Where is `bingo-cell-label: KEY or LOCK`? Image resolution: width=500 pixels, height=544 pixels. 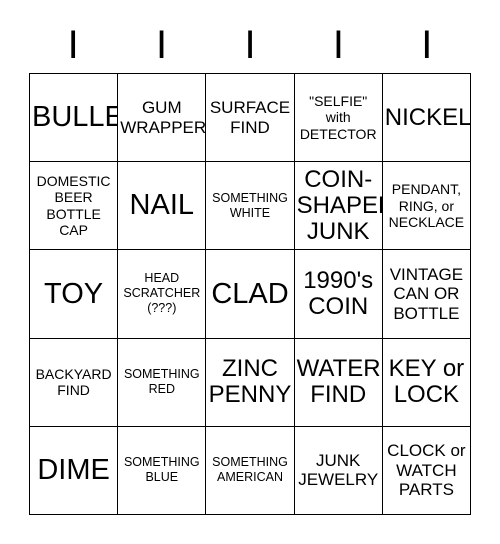 bingo-cell-label: KEY or LOCK is located at coordinates (426, 382).